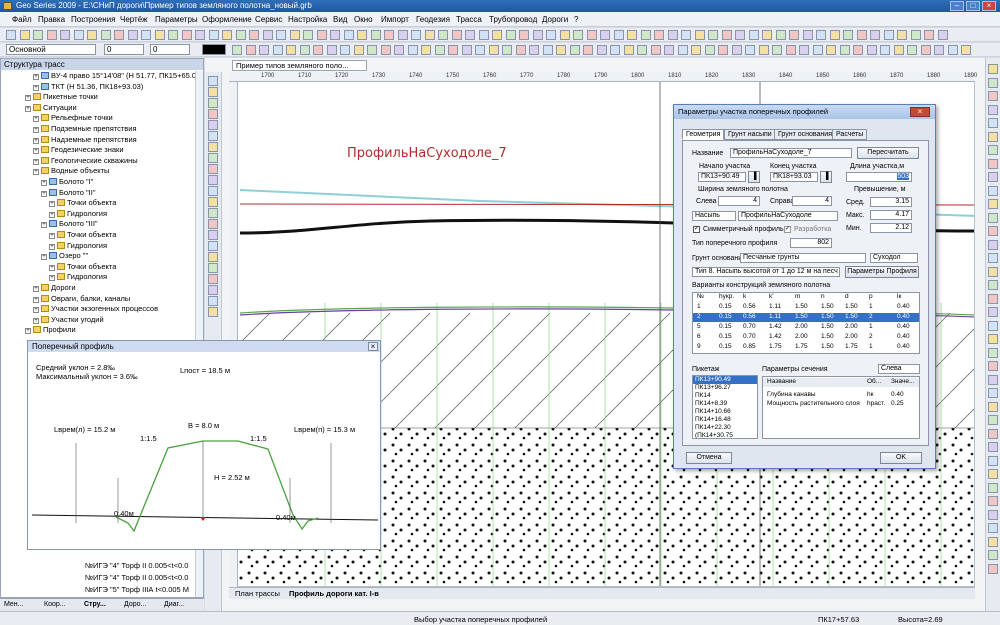 The height and width of the screenshot is (625, 1000). What do you see at coordinates (307, 19) in the screenshot?
I see `menu-settings: Настройка` at bounding box center [307, 19].